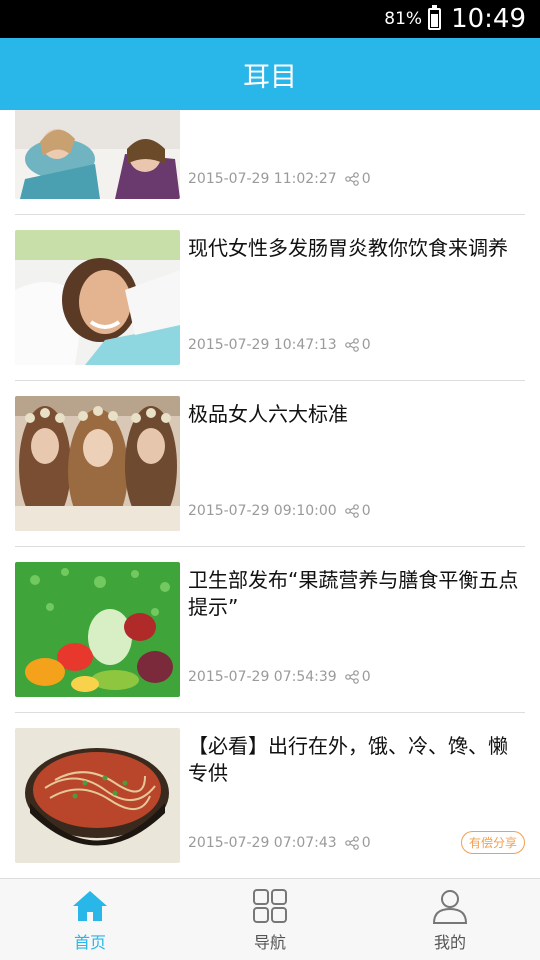 The image size is (540, 960). Describe the element at coordinates (97, 629) in the screenshot. I see `vegetables-icon` at that location.